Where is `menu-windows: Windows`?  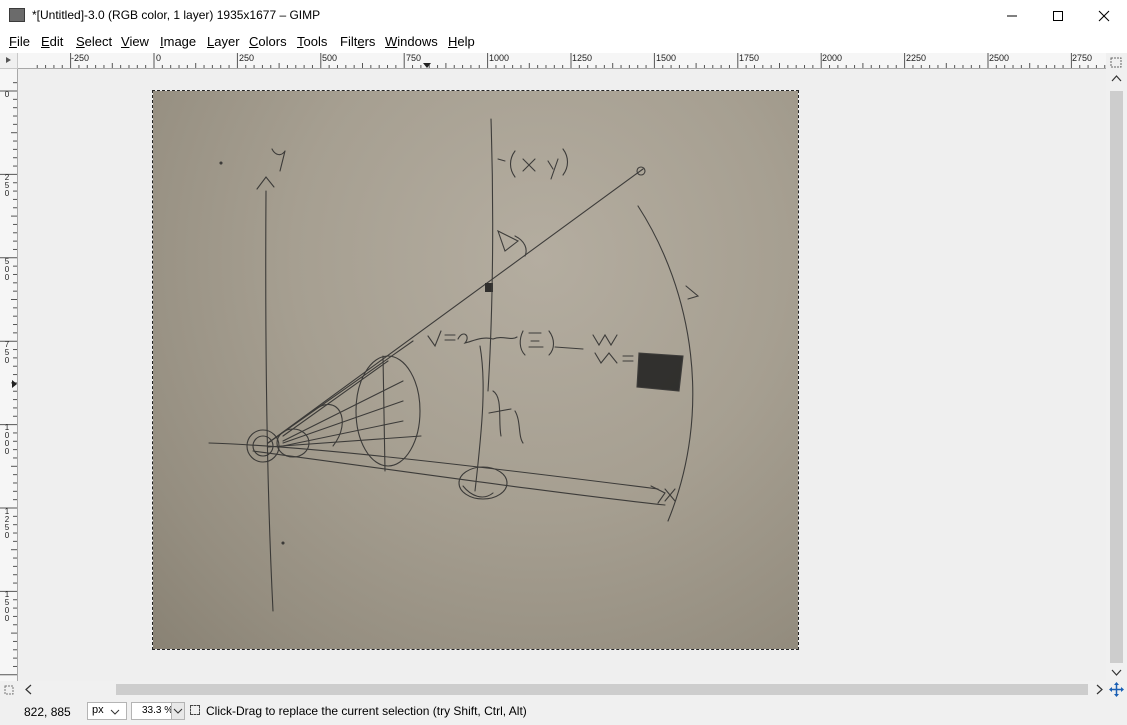 menu-windows: Windows is located at coordinates (411, 41).